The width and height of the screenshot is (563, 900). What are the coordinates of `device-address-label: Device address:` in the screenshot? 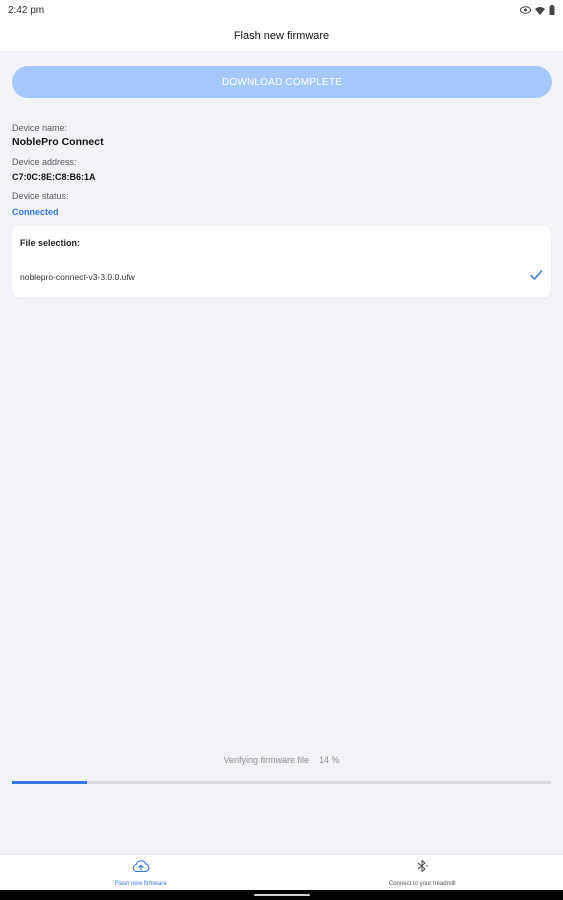 It's located at (44, 162).